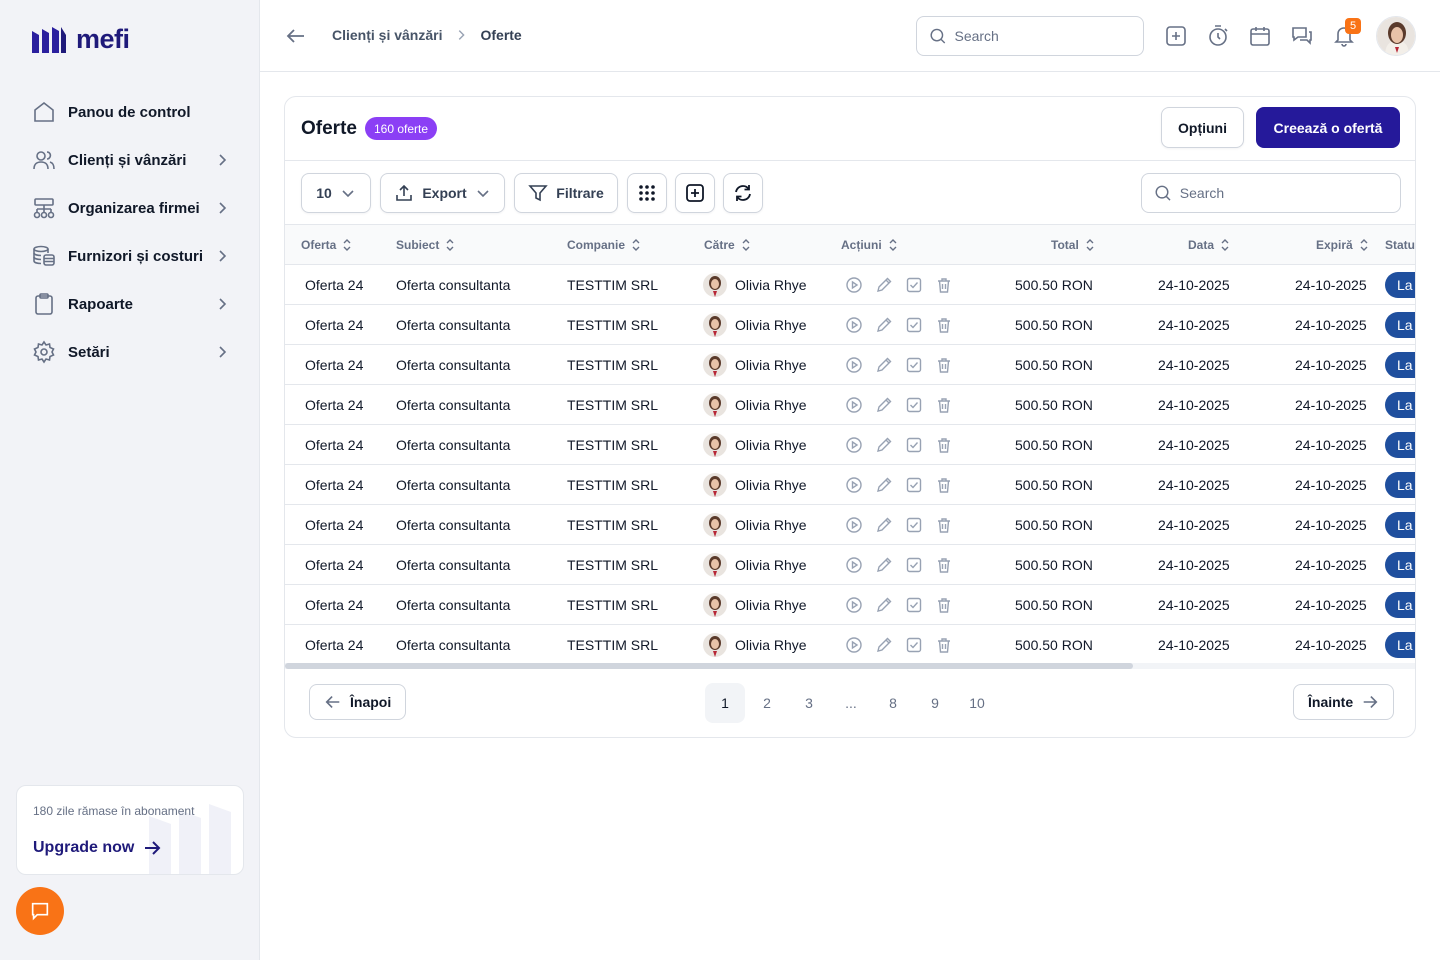  I want to click on page-number-10: 10, so click(977, 703).